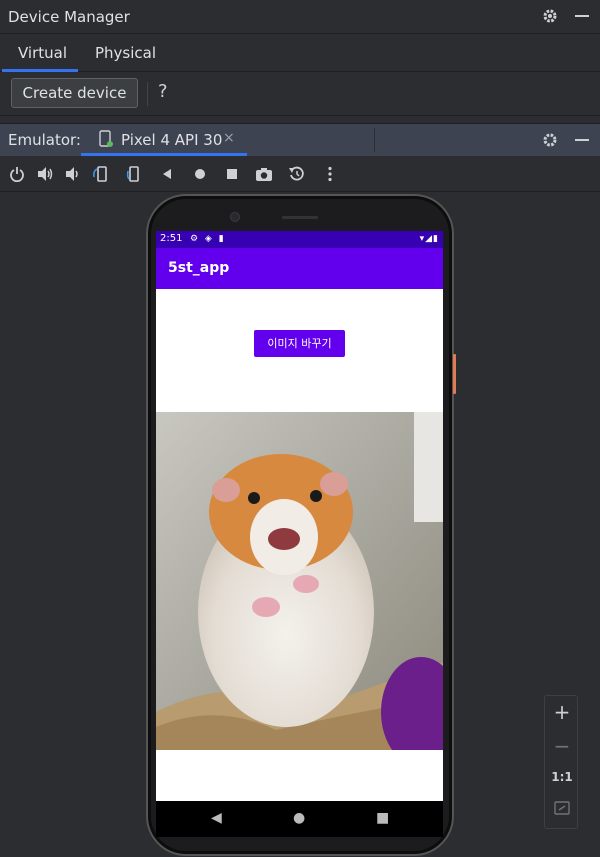  I want to click on device-manager-title: Device Manager, so click(69, 17).